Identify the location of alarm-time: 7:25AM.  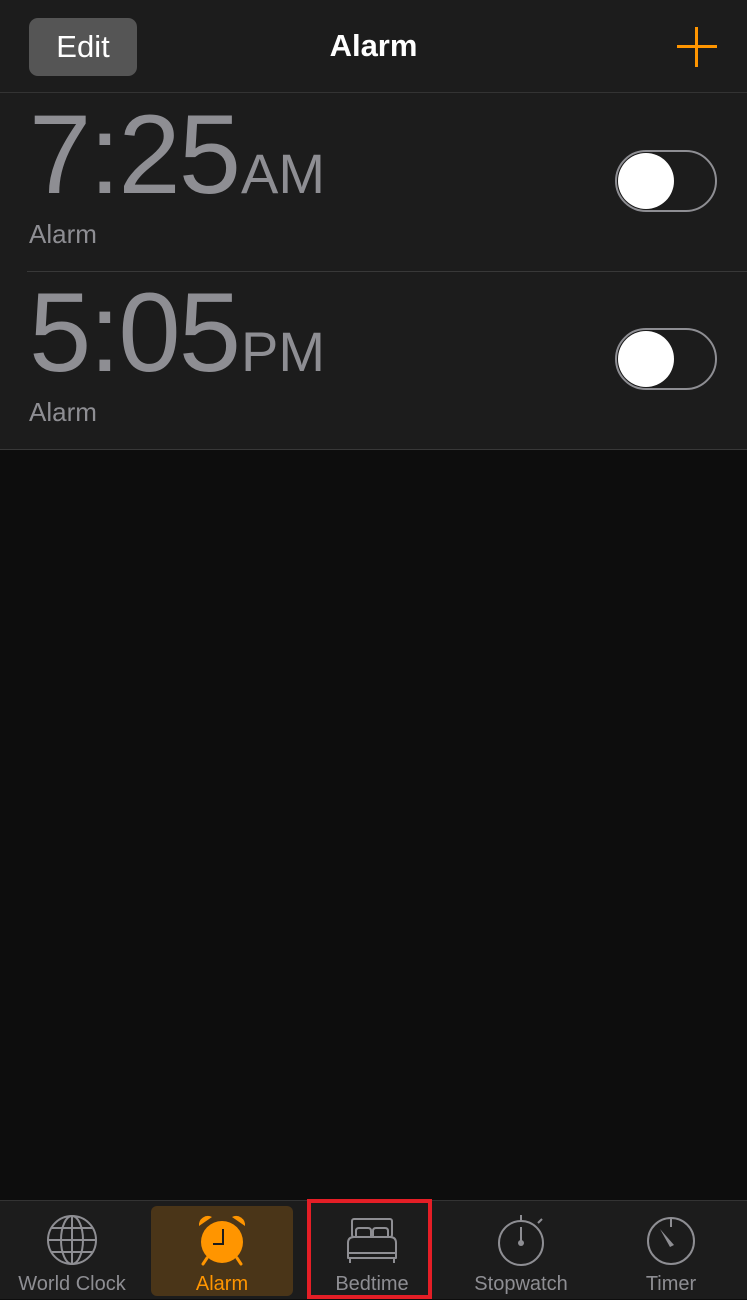
(177, 155).